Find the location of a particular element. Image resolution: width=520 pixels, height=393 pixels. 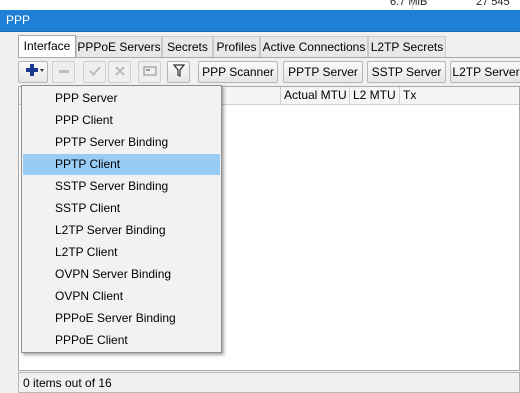

column-header-tx: Tx is located at coordinates (459, 95).